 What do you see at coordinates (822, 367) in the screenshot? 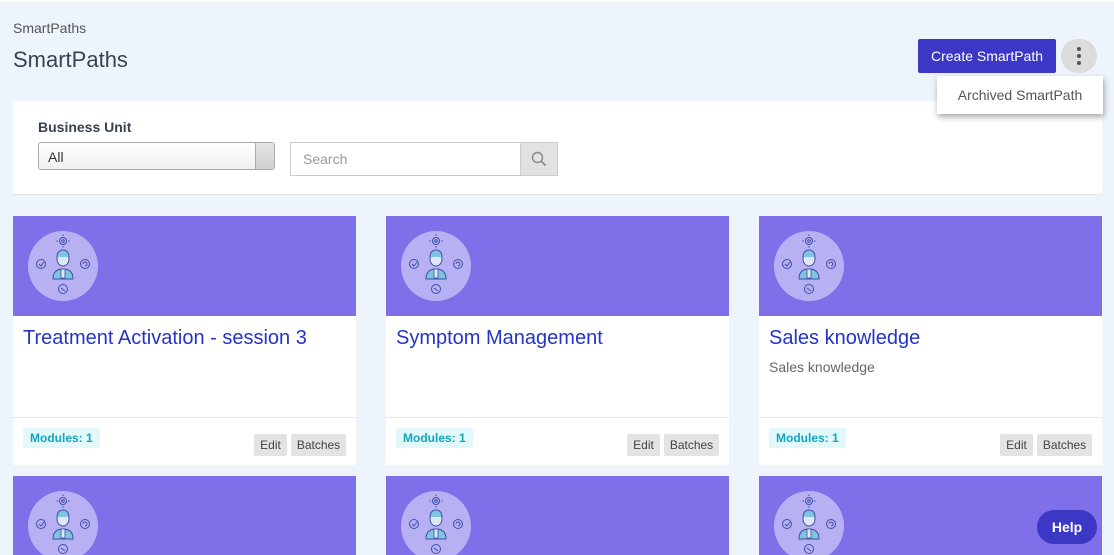
I see `card-description: Sales knowledge` at bounding box center [822, 367].